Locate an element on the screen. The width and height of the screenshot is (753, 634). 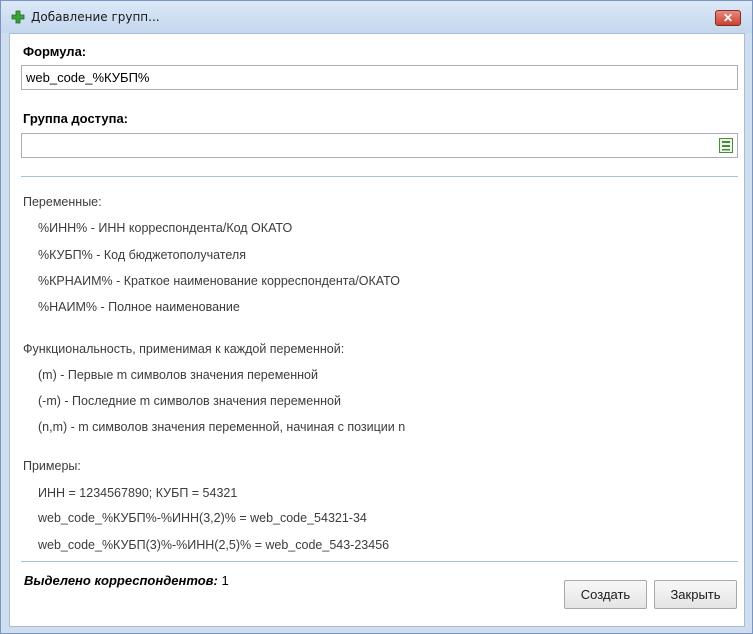
access-group-input is located at coordinates (379, 145).